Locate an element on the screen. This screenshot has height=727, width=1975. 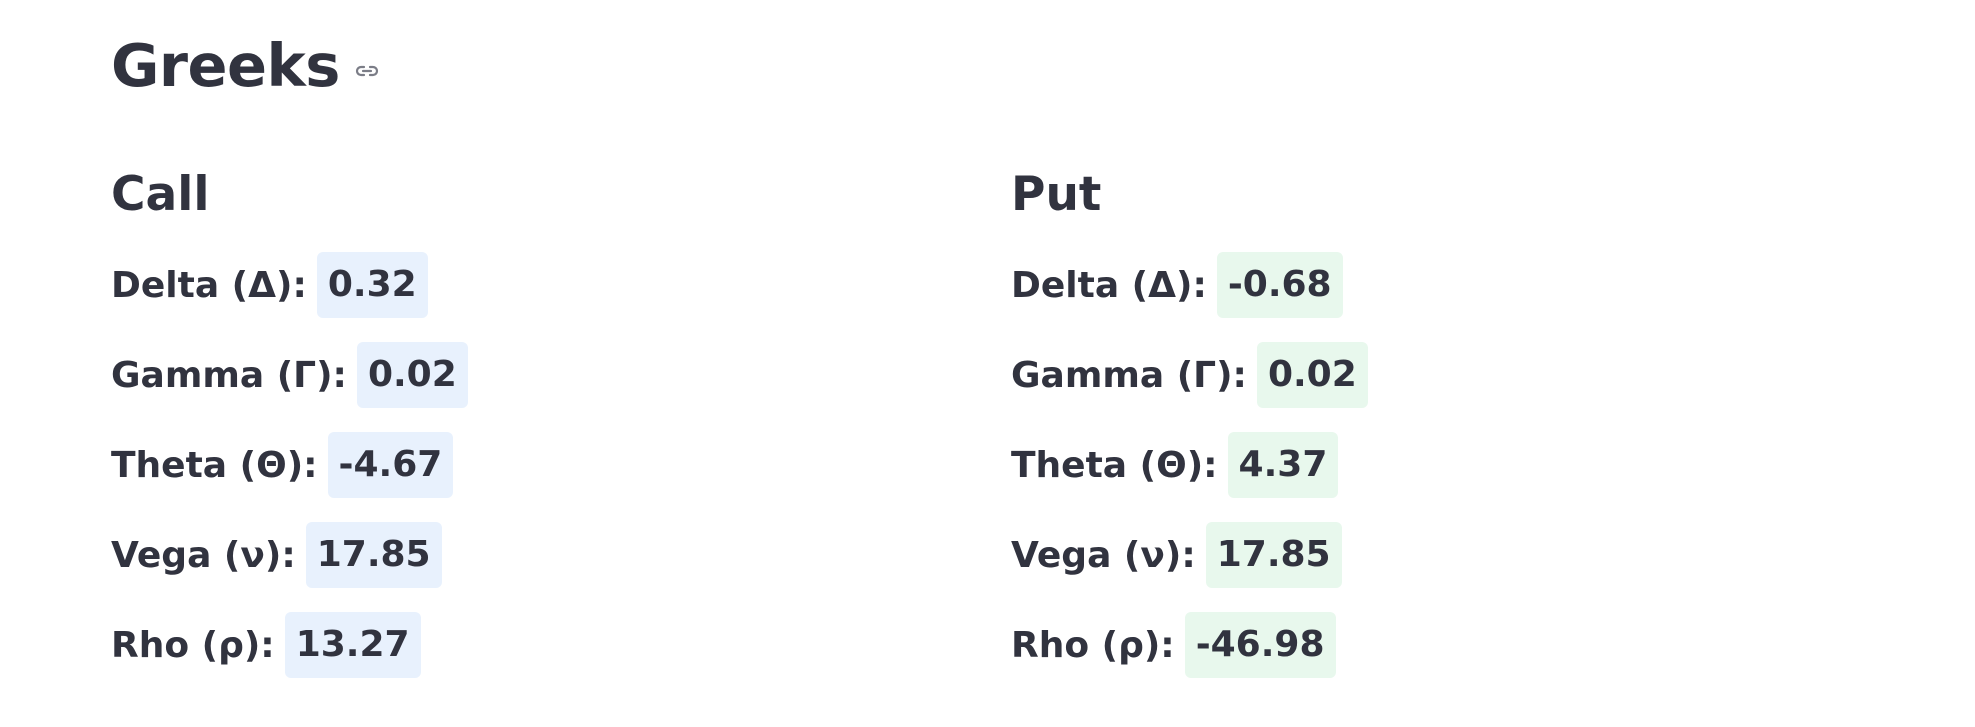
put-vega-row: Vega (ν): 17.85 is located at coordinates (1361, 555).